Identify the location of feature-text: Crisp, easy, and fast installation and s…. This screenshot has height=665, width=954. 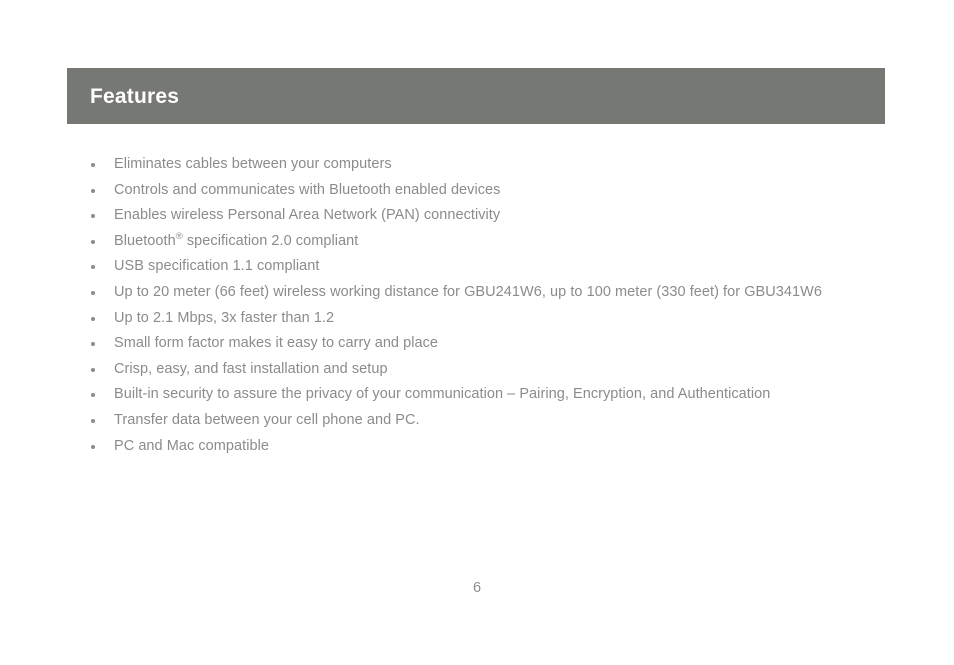
(251, 368).